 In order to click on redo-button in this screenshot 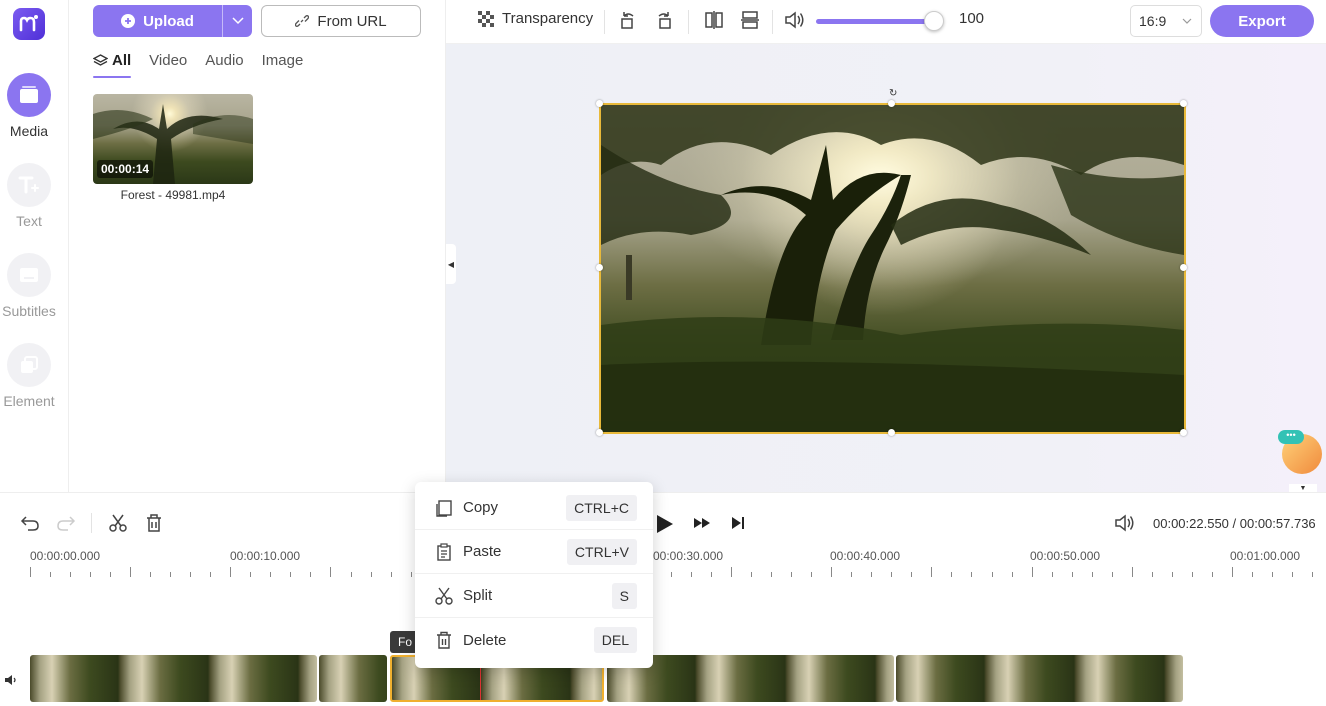, I will do `click(66, 525)`.